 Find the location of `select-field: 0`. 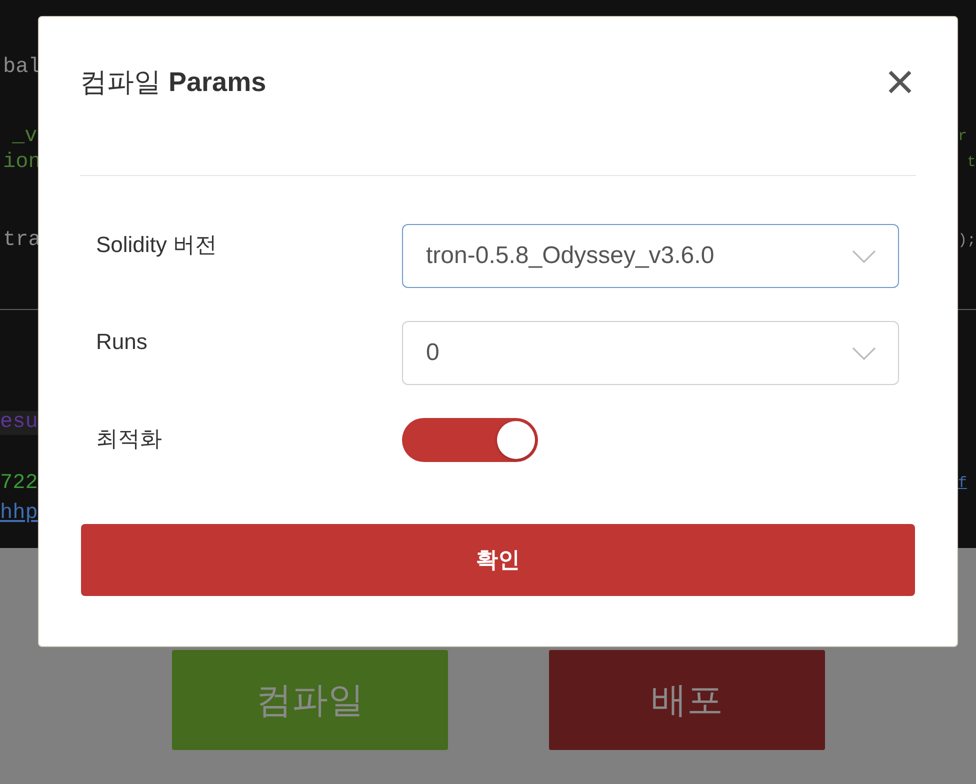

select-field: 0 is located at coordinates (650, 353).